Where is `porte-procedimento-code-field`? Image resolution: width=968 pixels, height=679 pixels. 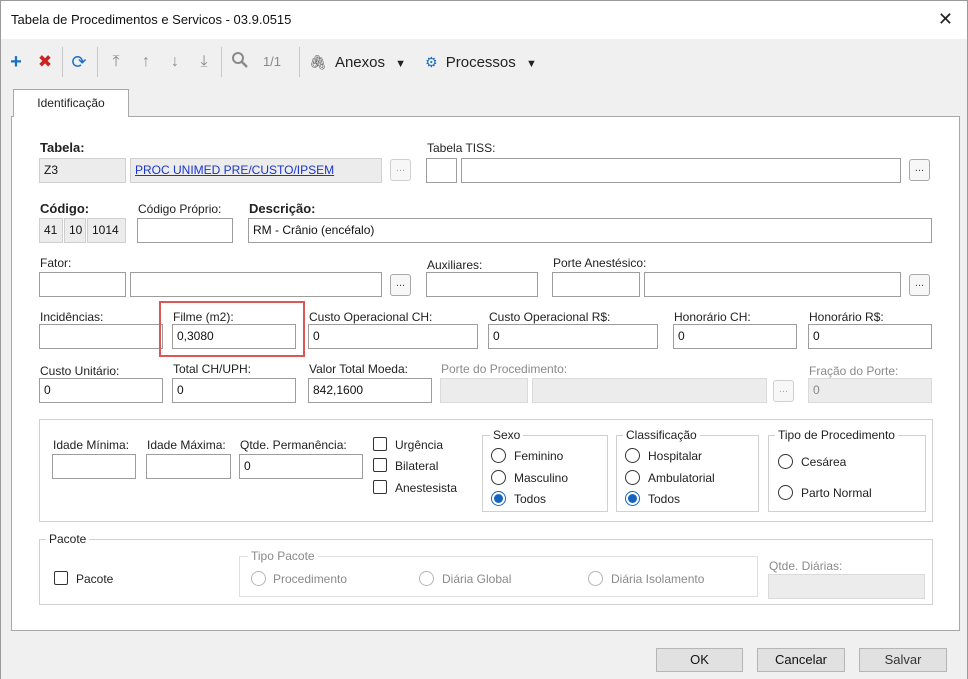
porte-procedimento-code-field is located at coordinates (484, 390).